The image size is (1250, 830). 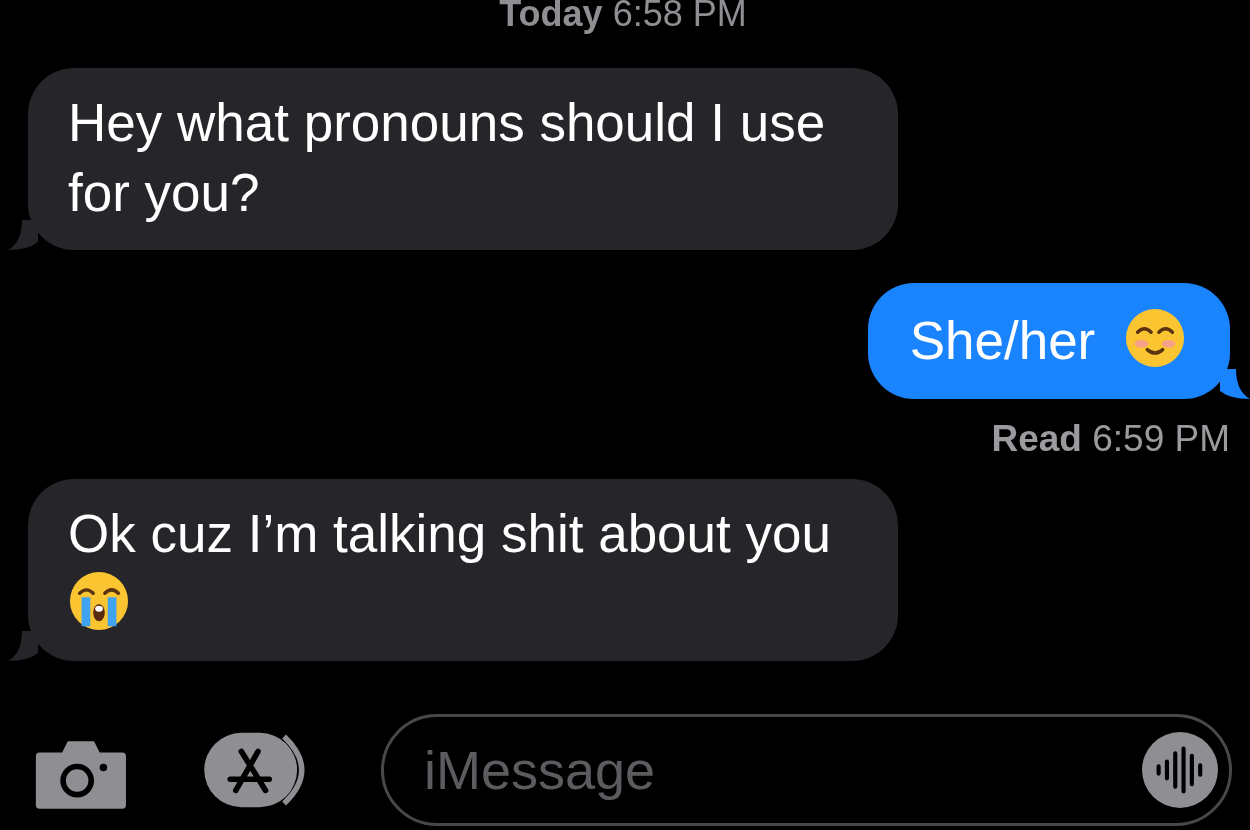 What do you see at coordinates (447, 157) in the screenshot?
I see `message-text: Hey what pronouns should I use for you?` at bounding box center [447, 157].